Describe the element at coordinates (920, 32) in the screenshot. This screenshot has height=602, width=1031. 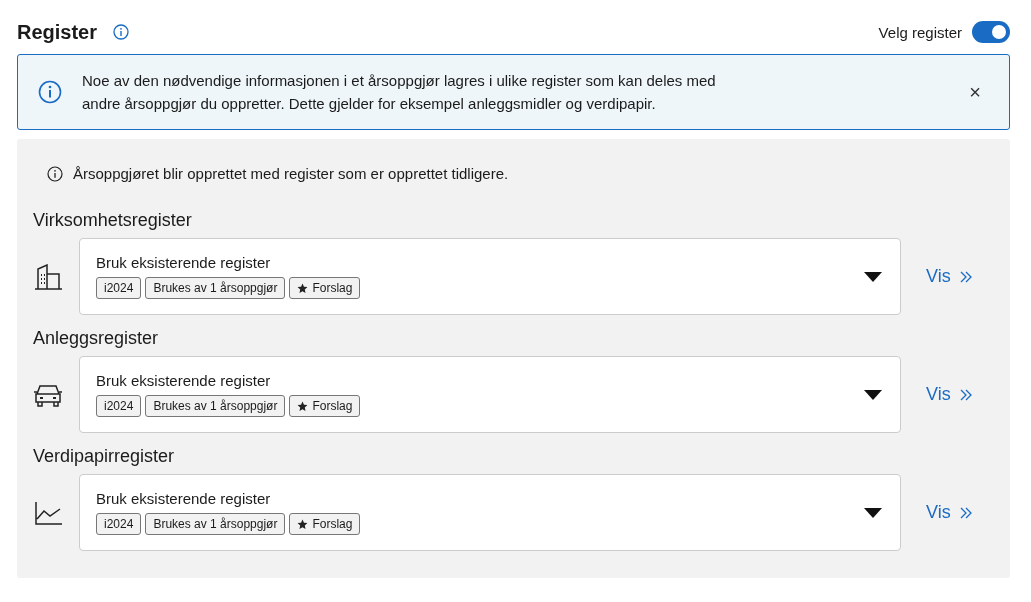
I see `toggle-label: Velg register` at that location.